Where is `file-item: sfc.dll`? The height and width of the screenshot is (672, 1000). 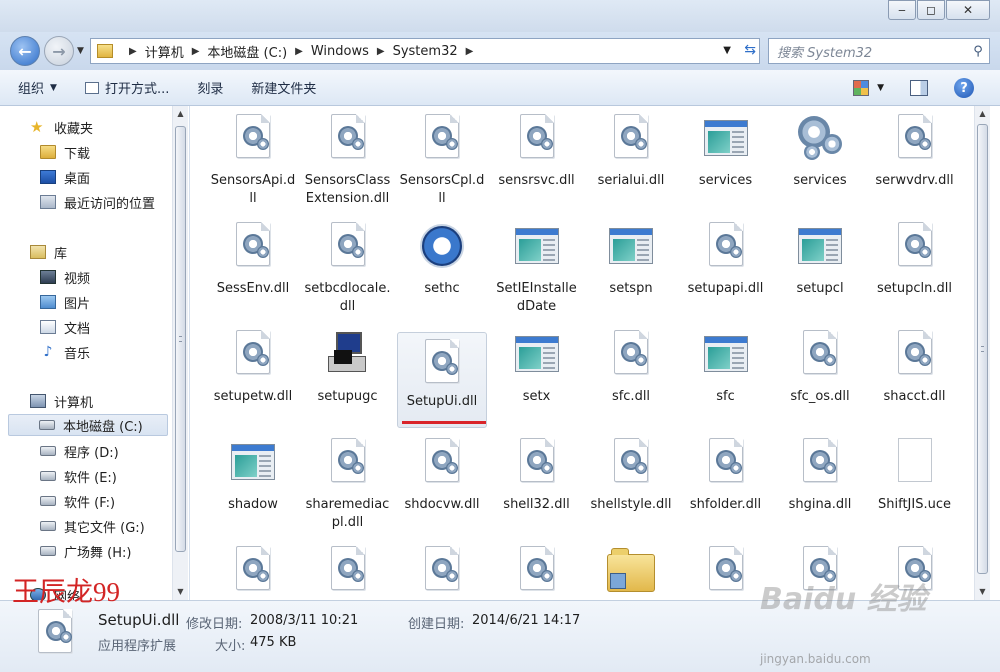
file-item: sfc.dll is located at coordinates (631, 378).